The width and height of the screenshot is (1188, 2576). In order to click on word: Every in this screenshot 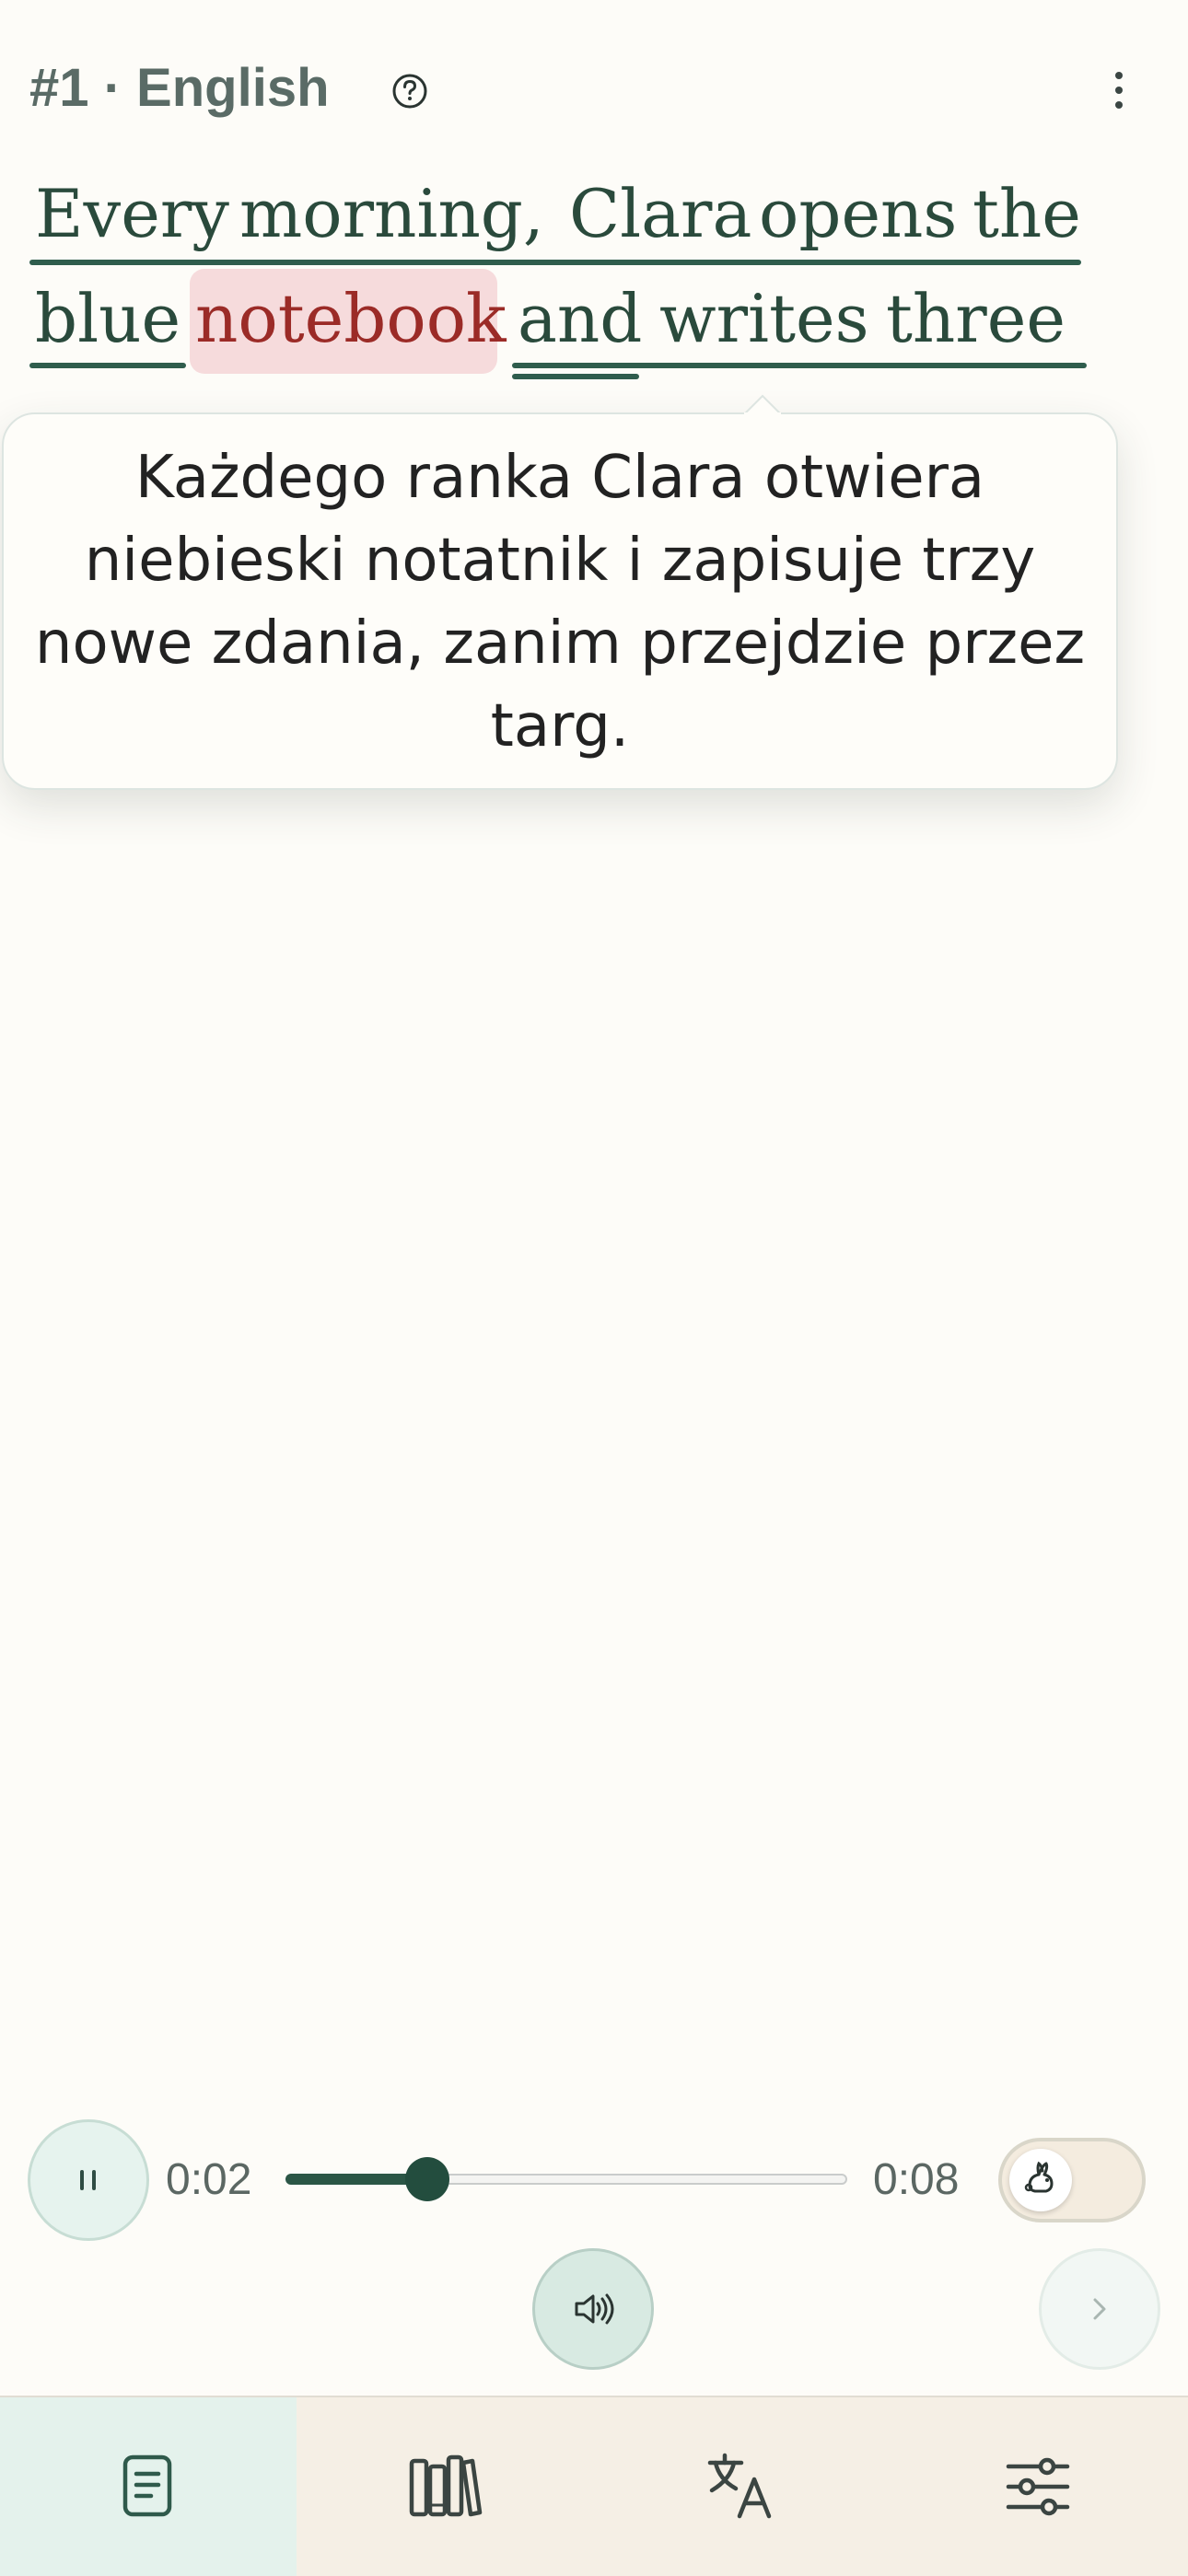, I will do `click(132, 213)`.